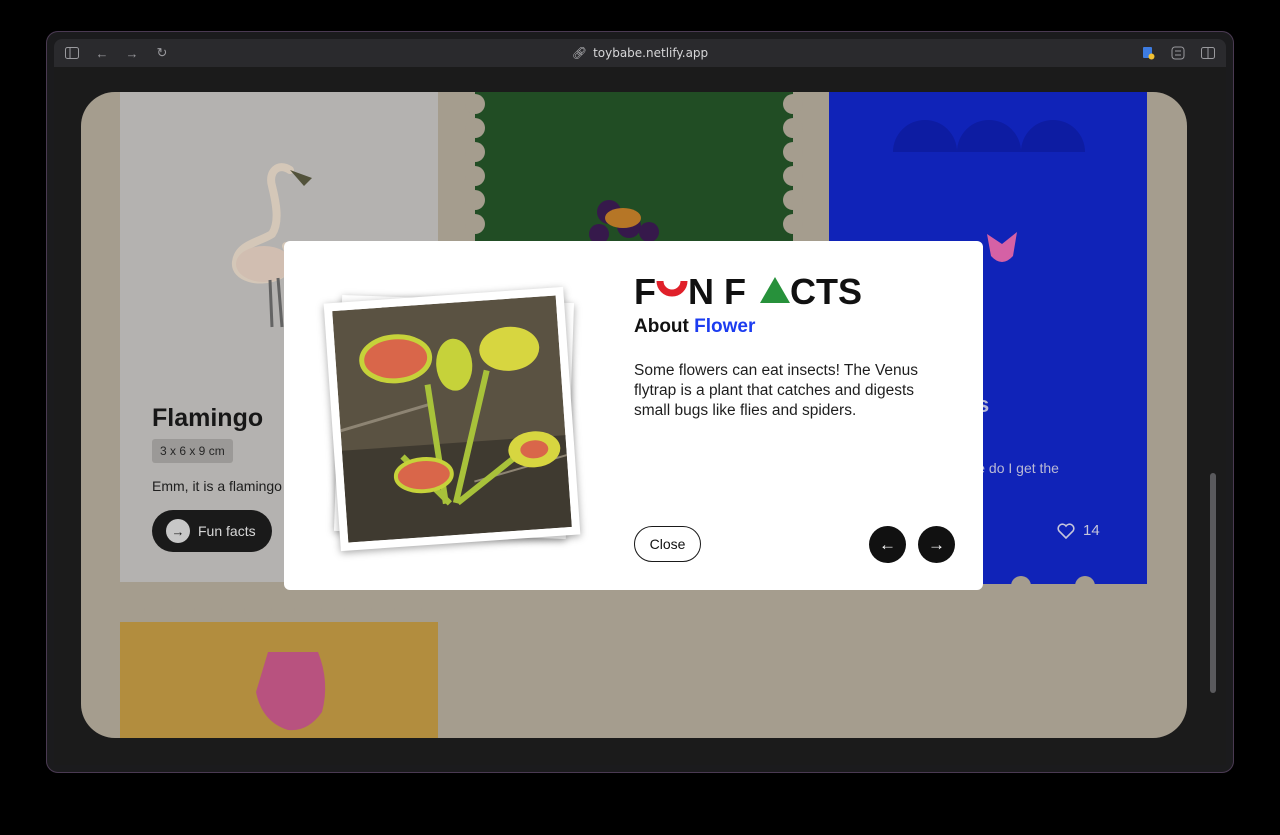 The width and height of the screenshot is (1280, 835). Describe the element at coordinates (1208, 53) in the screenshot. I see `split-view-icon` at that location.